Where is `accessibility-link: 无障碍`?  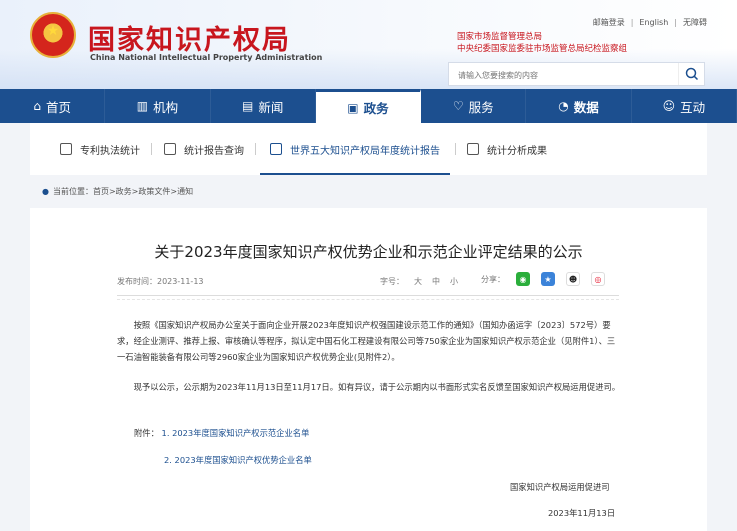 accessibility-link: 无障碍 is located at coordinates (695, 22).